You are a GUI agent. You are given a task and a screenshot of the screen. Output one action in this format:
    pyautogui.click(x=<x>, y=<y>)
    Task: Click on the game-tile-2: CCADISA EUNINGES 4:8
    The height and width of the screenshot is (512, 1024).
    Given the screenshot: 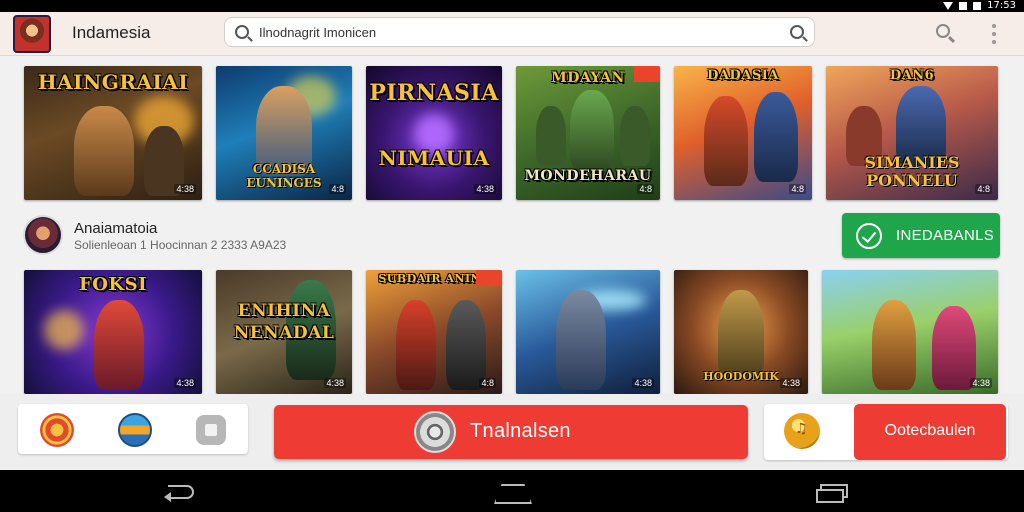 What is the action you would take?
    pyautogui.click(x=284, y=133)
    